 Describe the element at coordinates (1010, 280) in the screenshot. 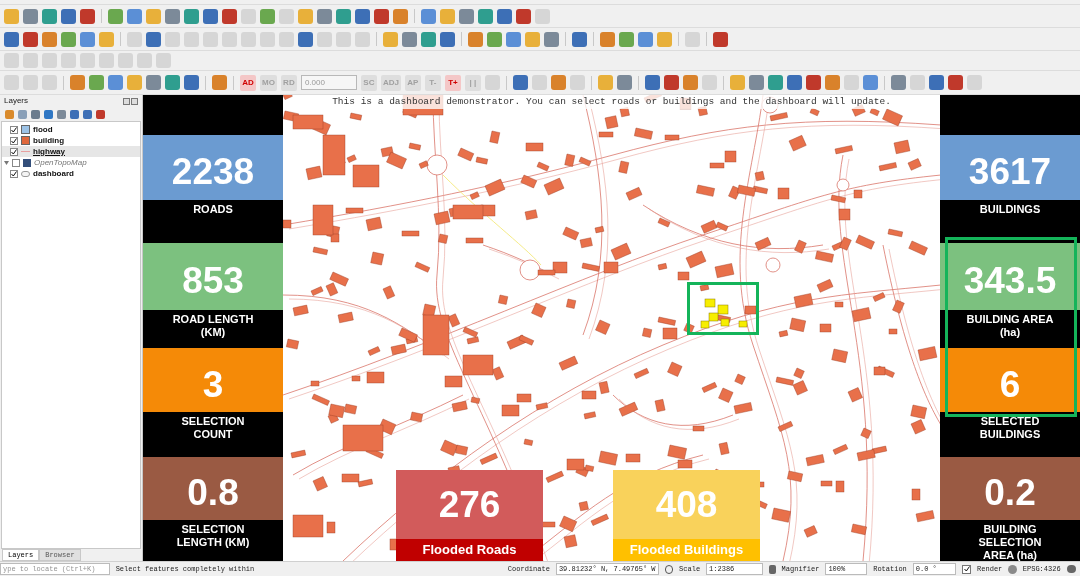

I see `tile-value: 343.5` at that location.